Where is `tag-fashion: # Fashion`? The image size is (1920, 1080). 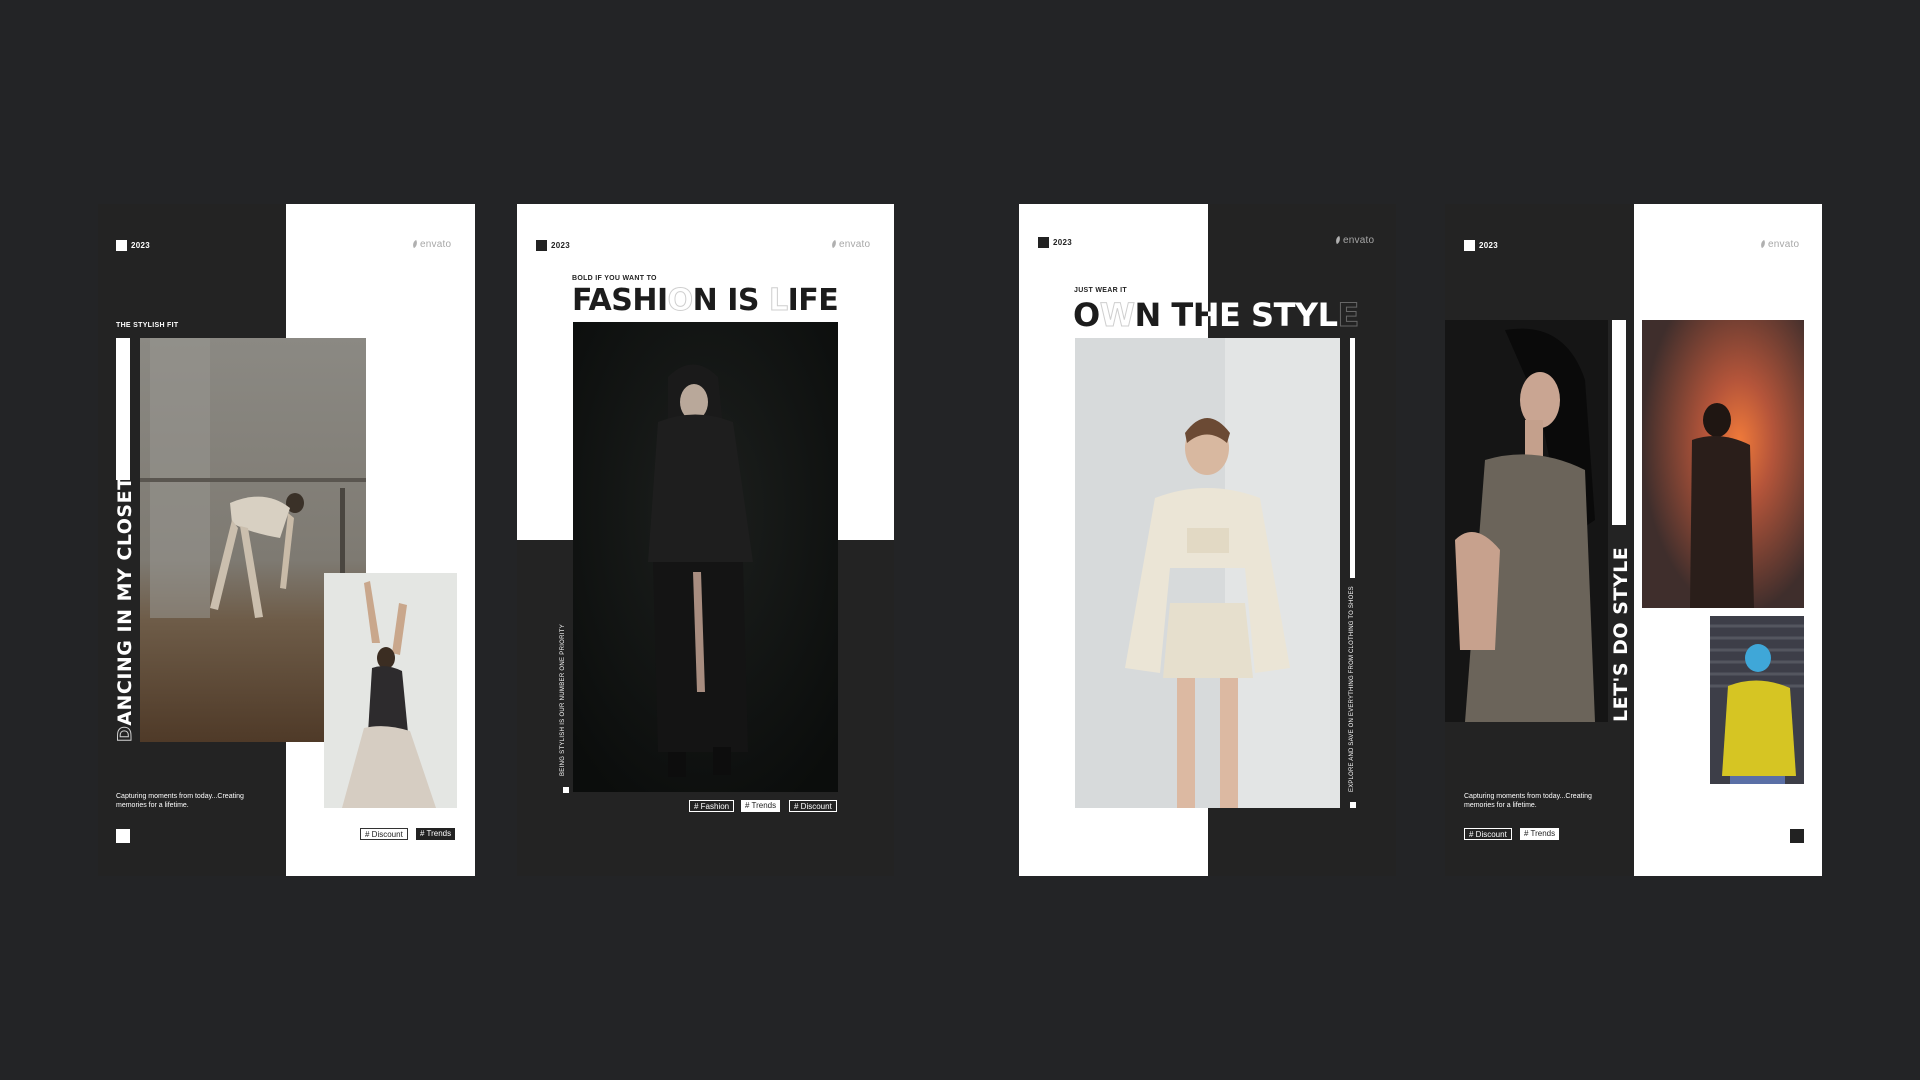
tag-fashion: # Fashion is located at coordinates (712, 806).